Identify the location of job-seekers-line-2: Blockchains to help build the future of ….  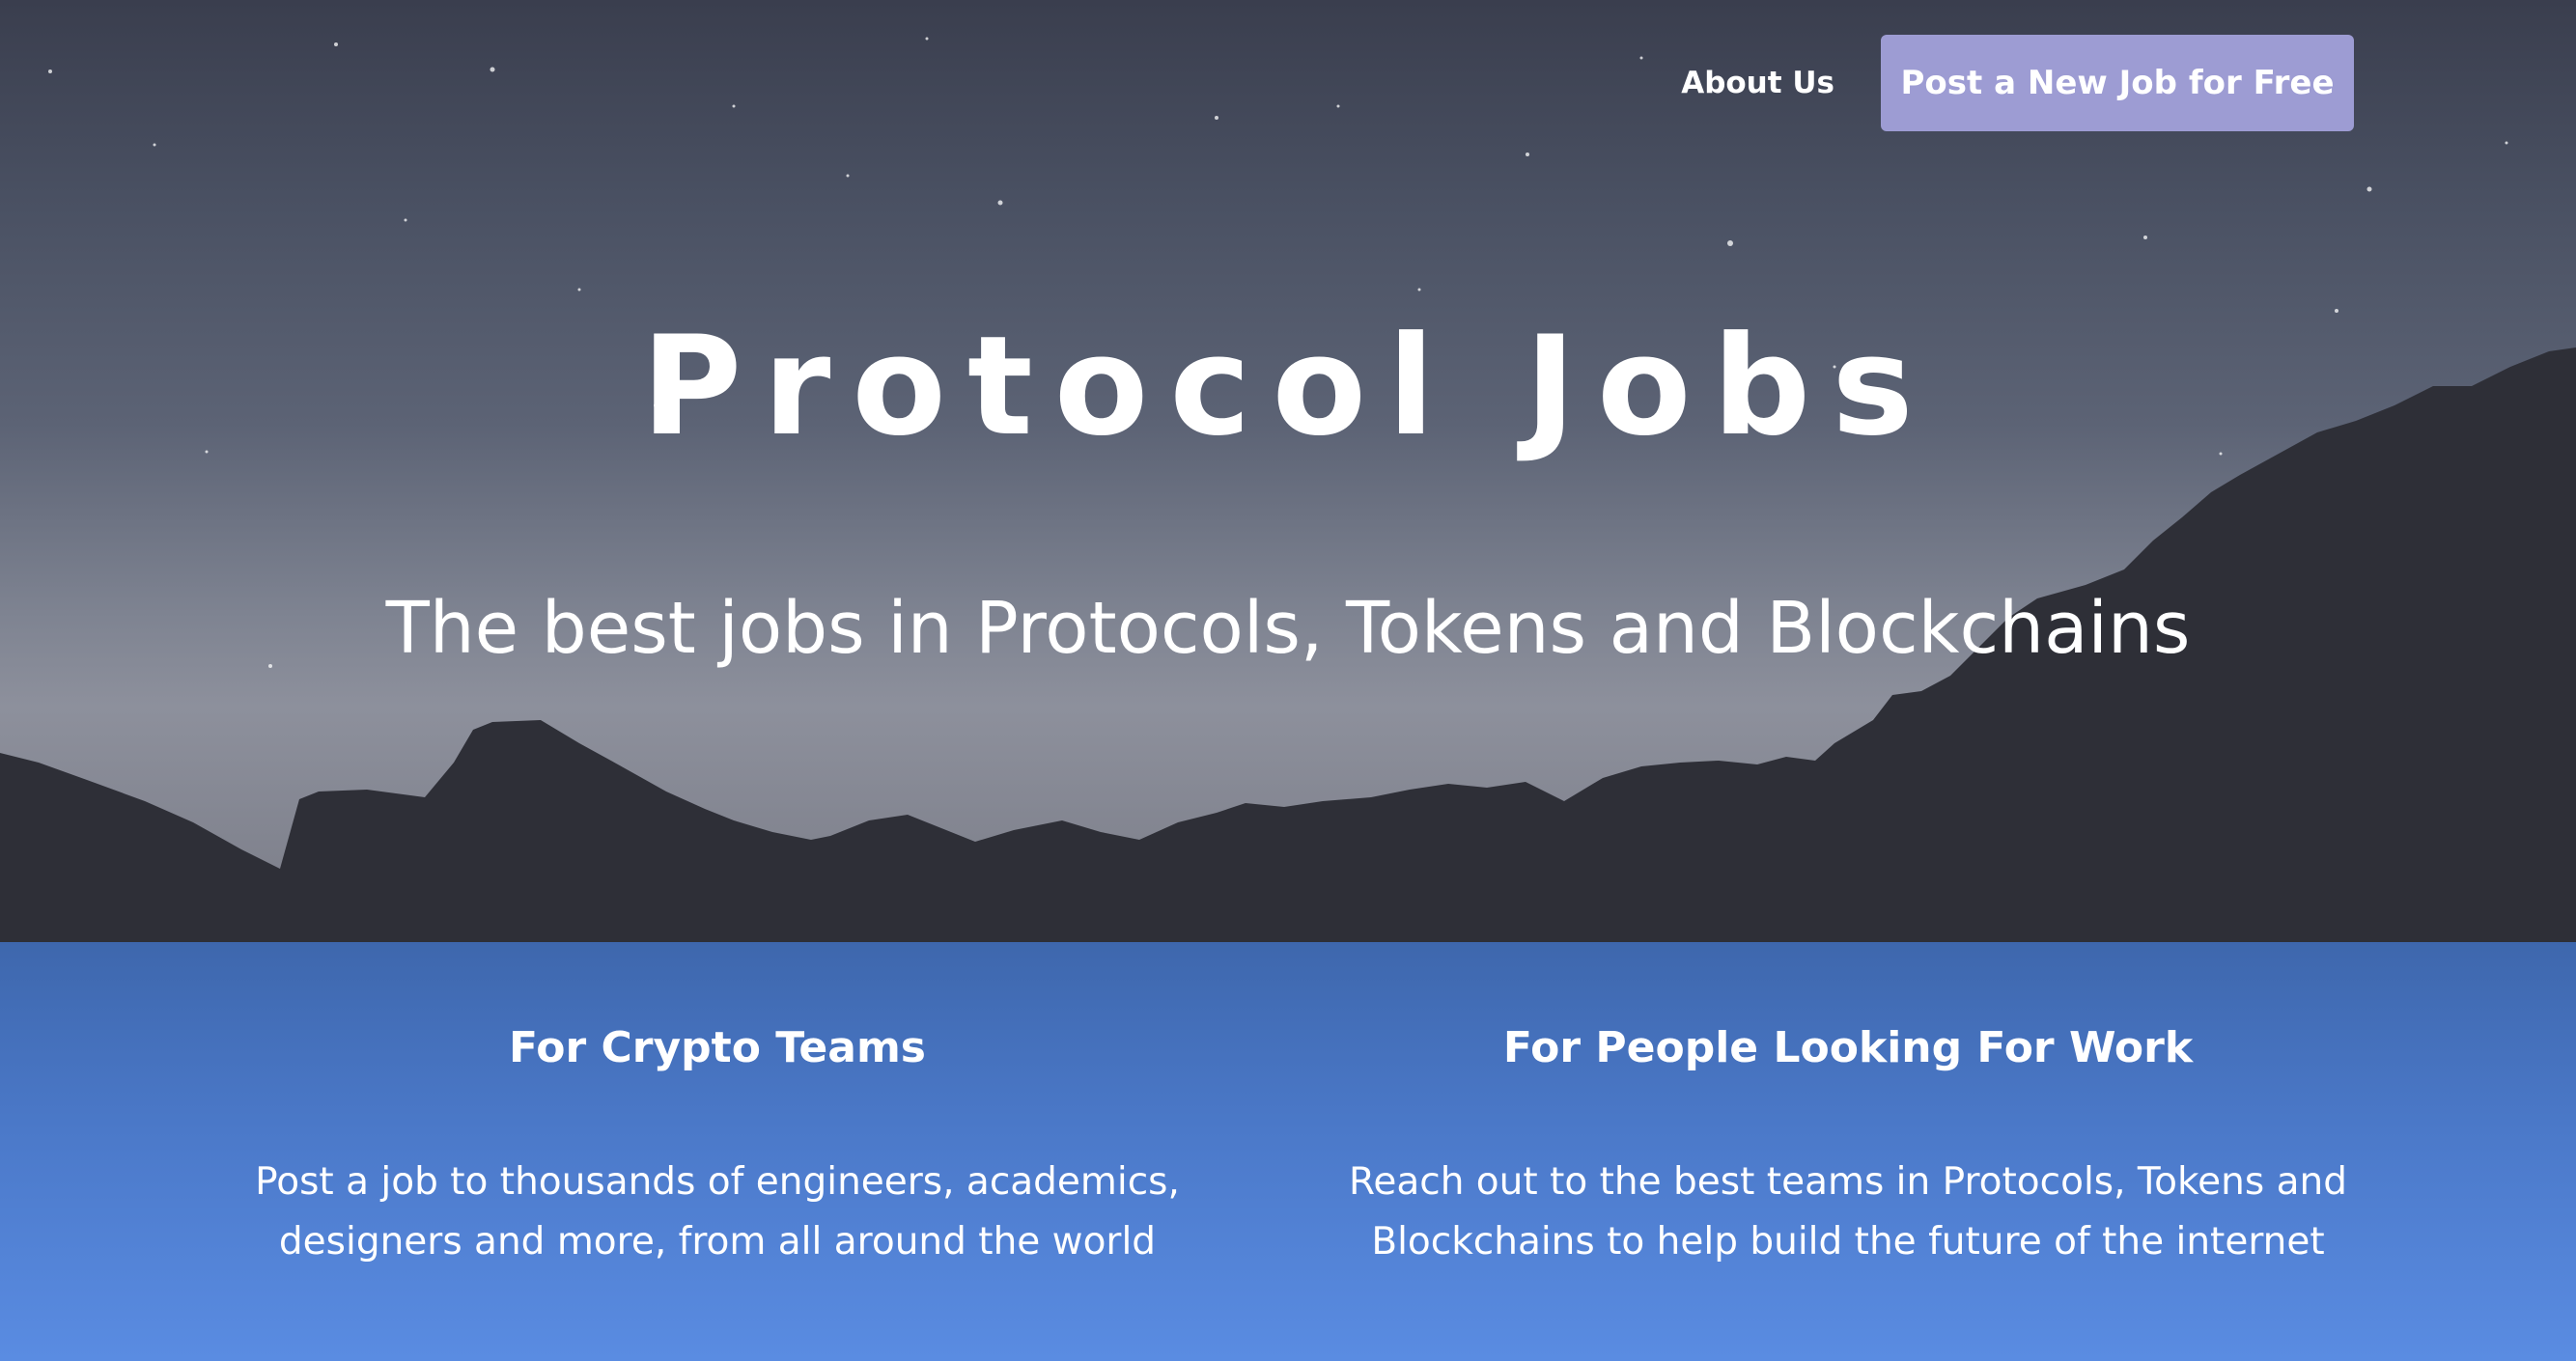
(1848, 1242).